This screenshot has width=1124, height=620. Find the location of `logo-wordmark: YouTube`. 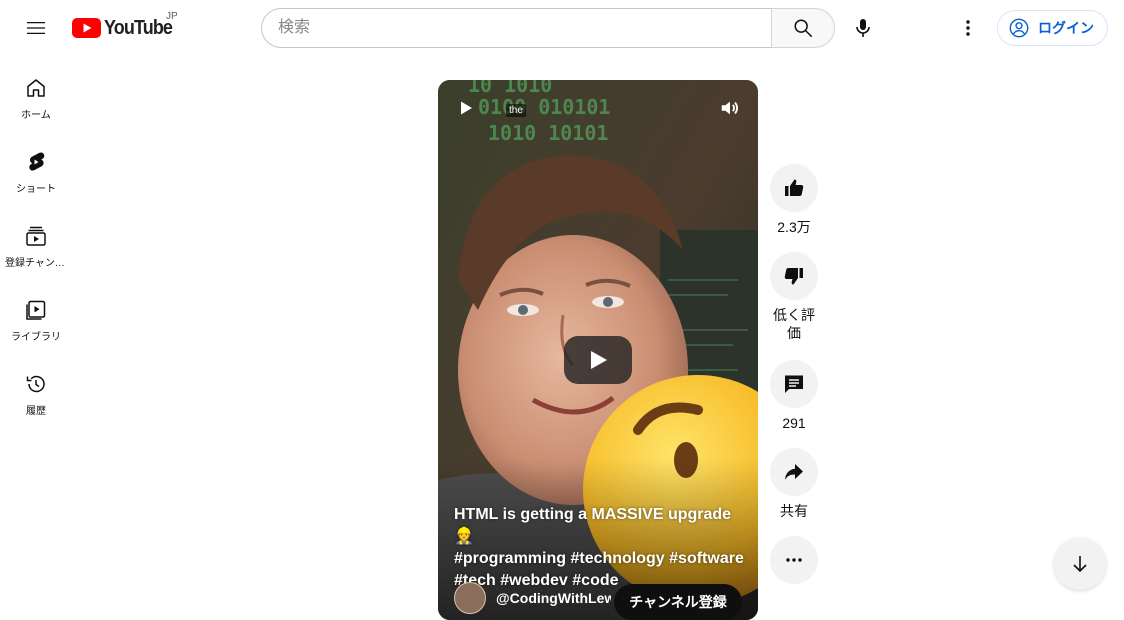

logo-wordmark: YouTube is located at coordinates (138, 27).